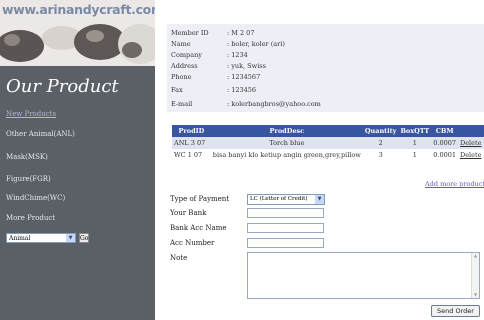 The height and width of the screenshot is (320, 484). I want to click on table-header-row: ProdID ProdDesc Quantity BoxQTT CBM, so click(328, 131).